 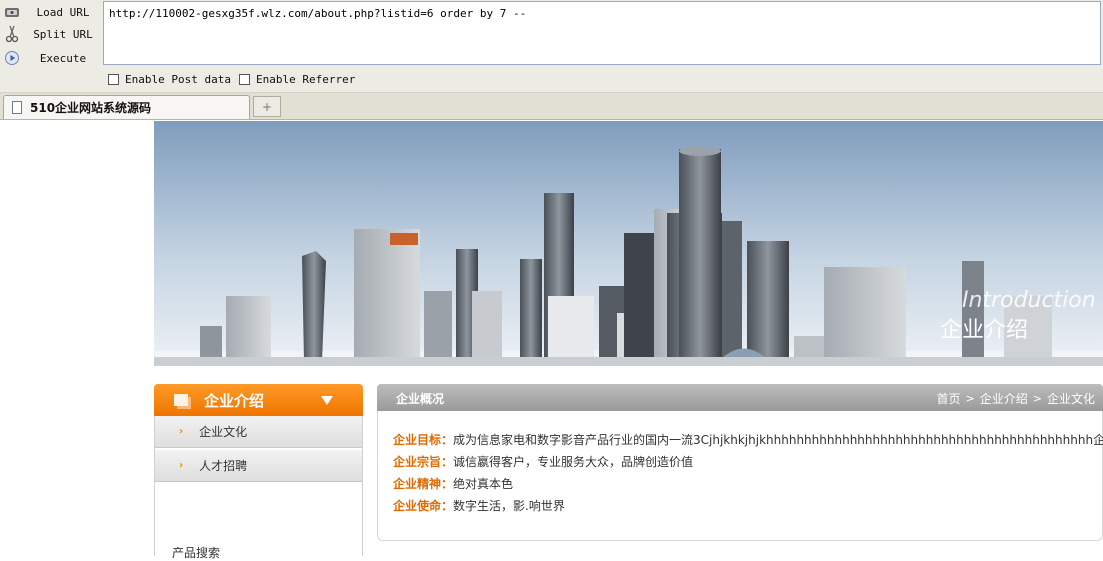 What do you see at coordinates (1071, 398) in the screenshot?
I see `breadcrumb-culture: 企业文化` at bounding box center [1071, 398].